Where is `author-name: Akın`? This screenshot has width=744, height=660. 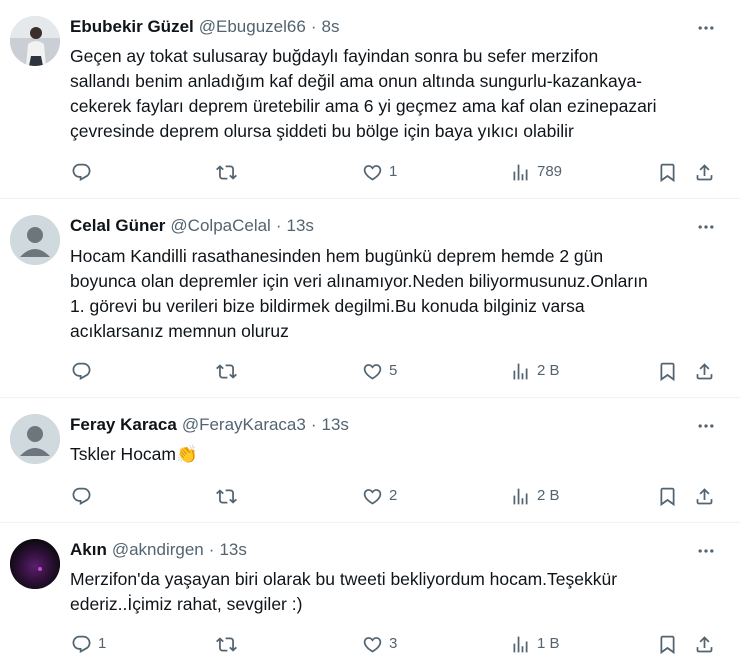
author-name: Akın is located at coordinates (88, 550).